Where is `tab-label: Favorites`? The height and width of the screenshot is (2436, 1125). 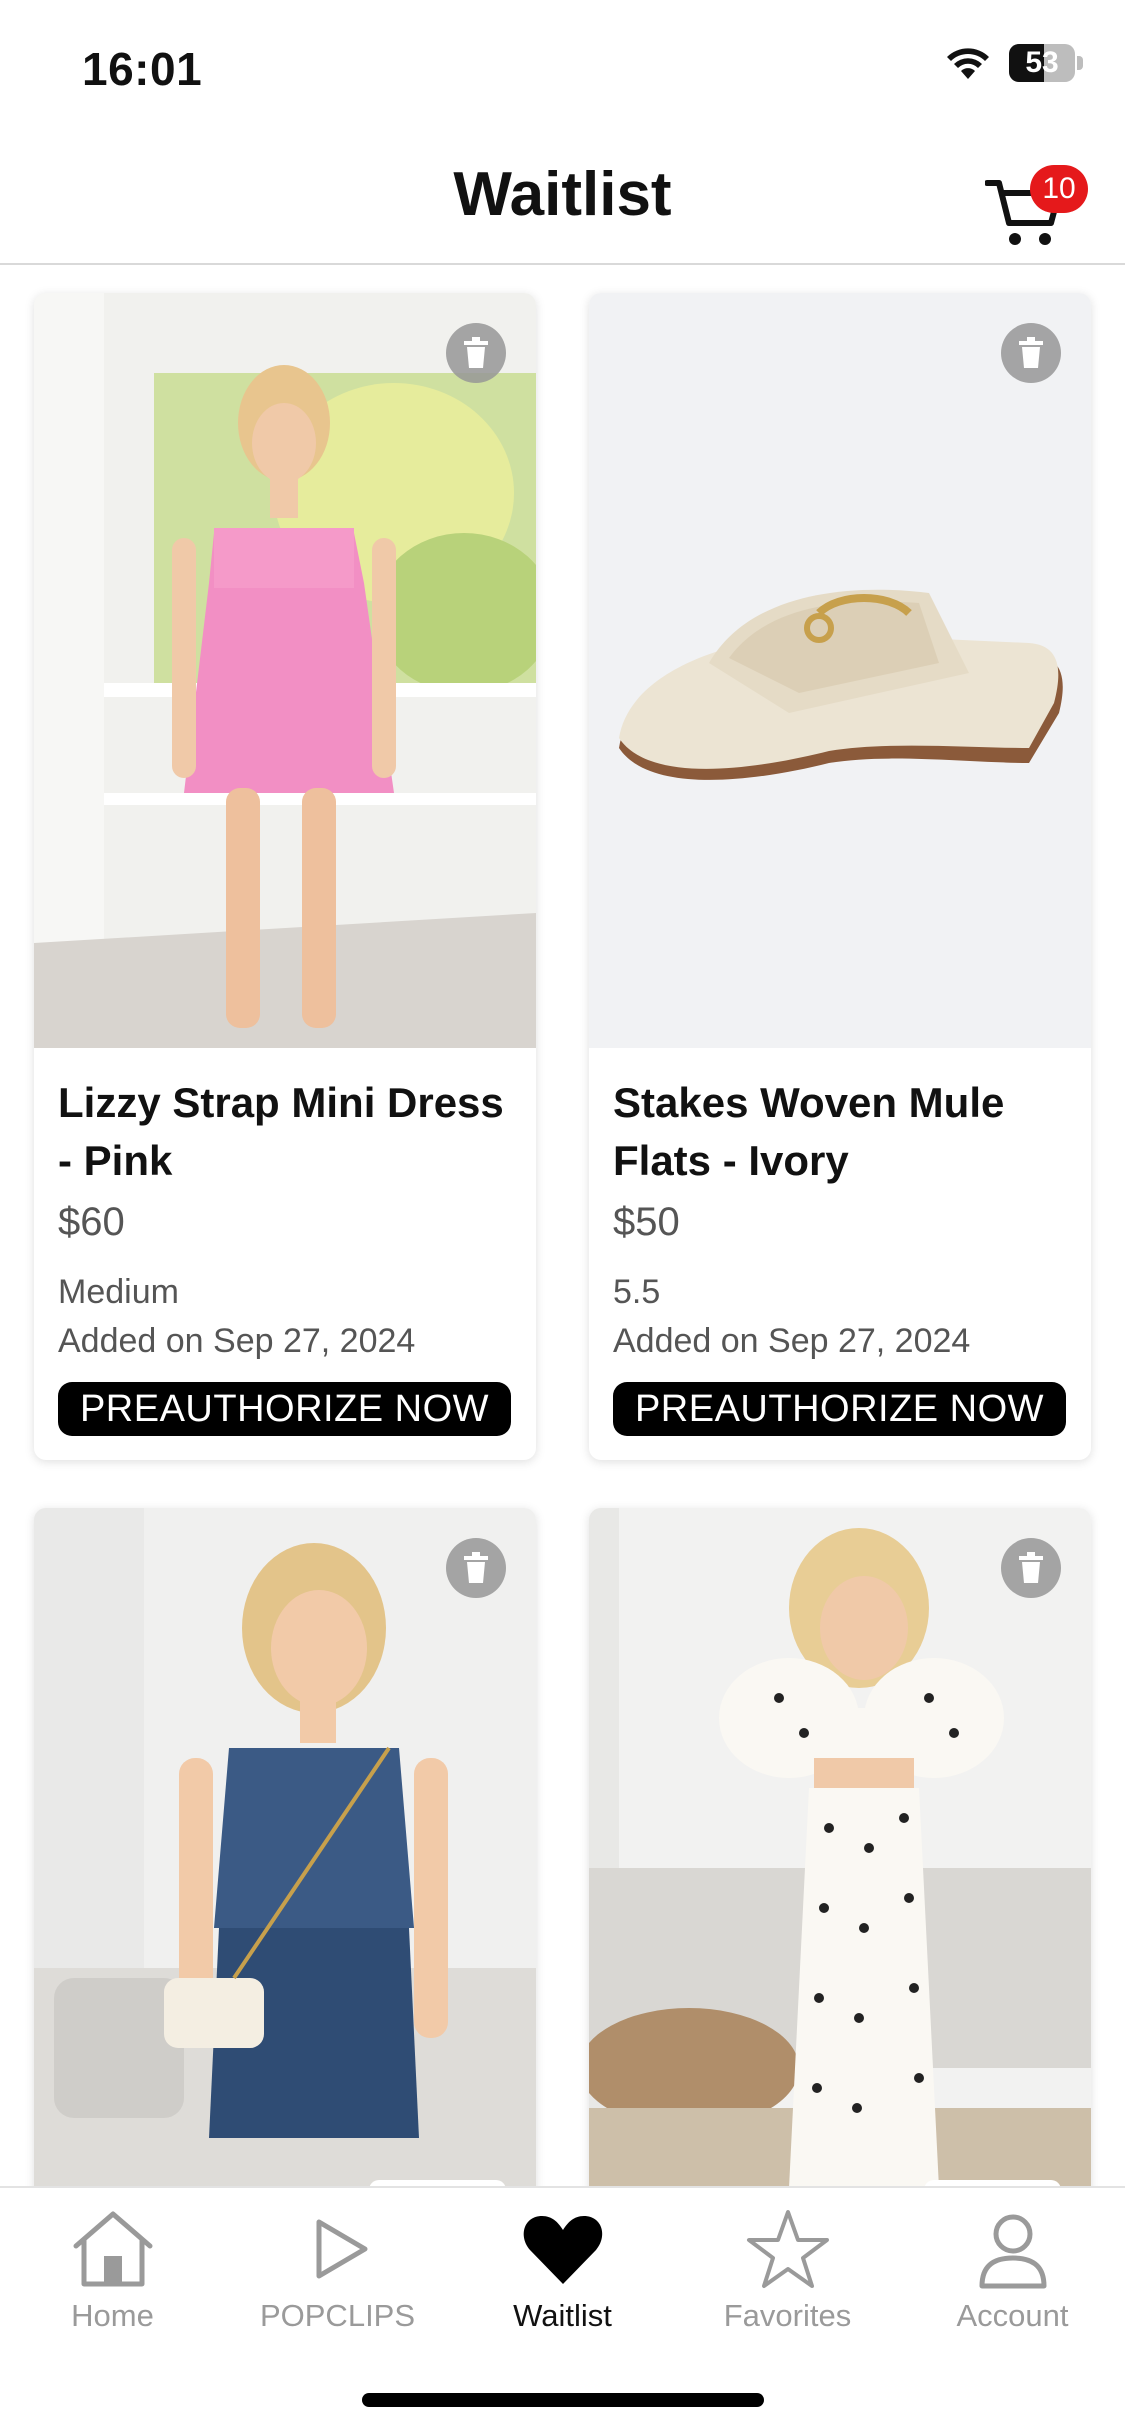
tab-label: Favorites is located at coordinates (787, 2315).